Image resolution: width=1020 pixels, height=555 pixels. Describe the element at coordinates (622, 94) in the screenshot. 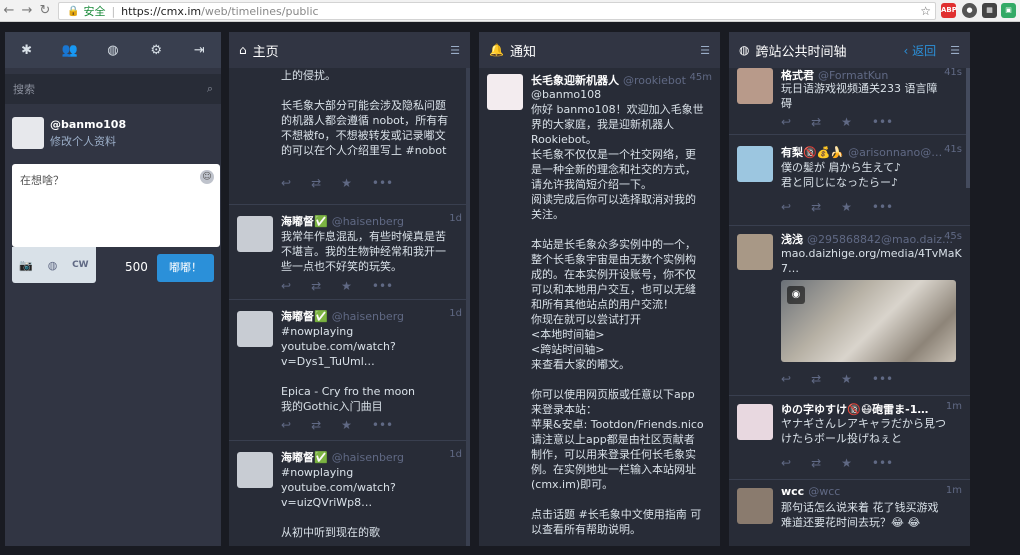

I see `mention-link: @banmo108` at that location.